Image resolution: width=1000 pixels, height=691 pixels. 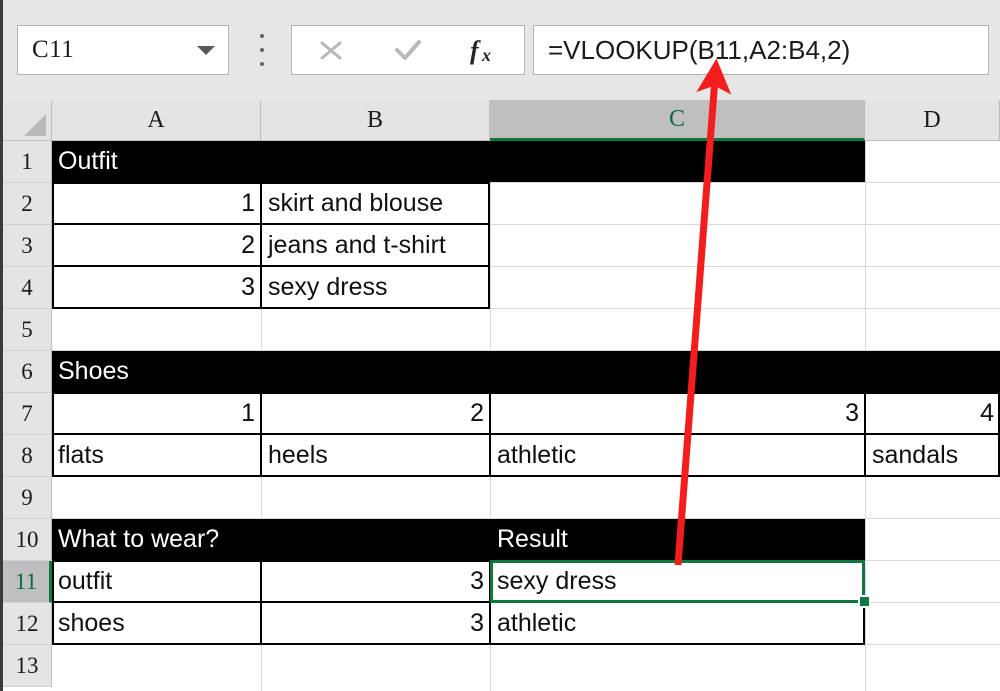 What do you see at coordinates (91, 623) in the screenshot?
I see `cell-text: shoes` at bounding box center [91, 623].